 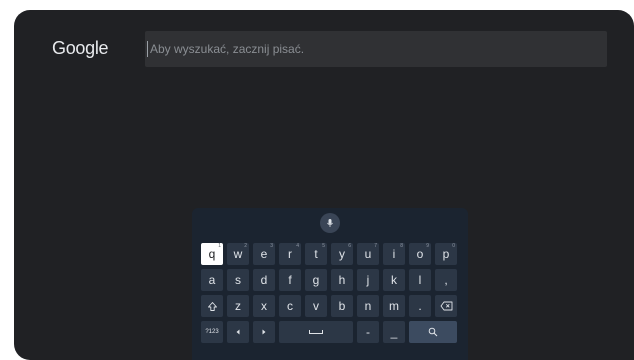 I want to click on search-icon, so click(x=433, y=332).